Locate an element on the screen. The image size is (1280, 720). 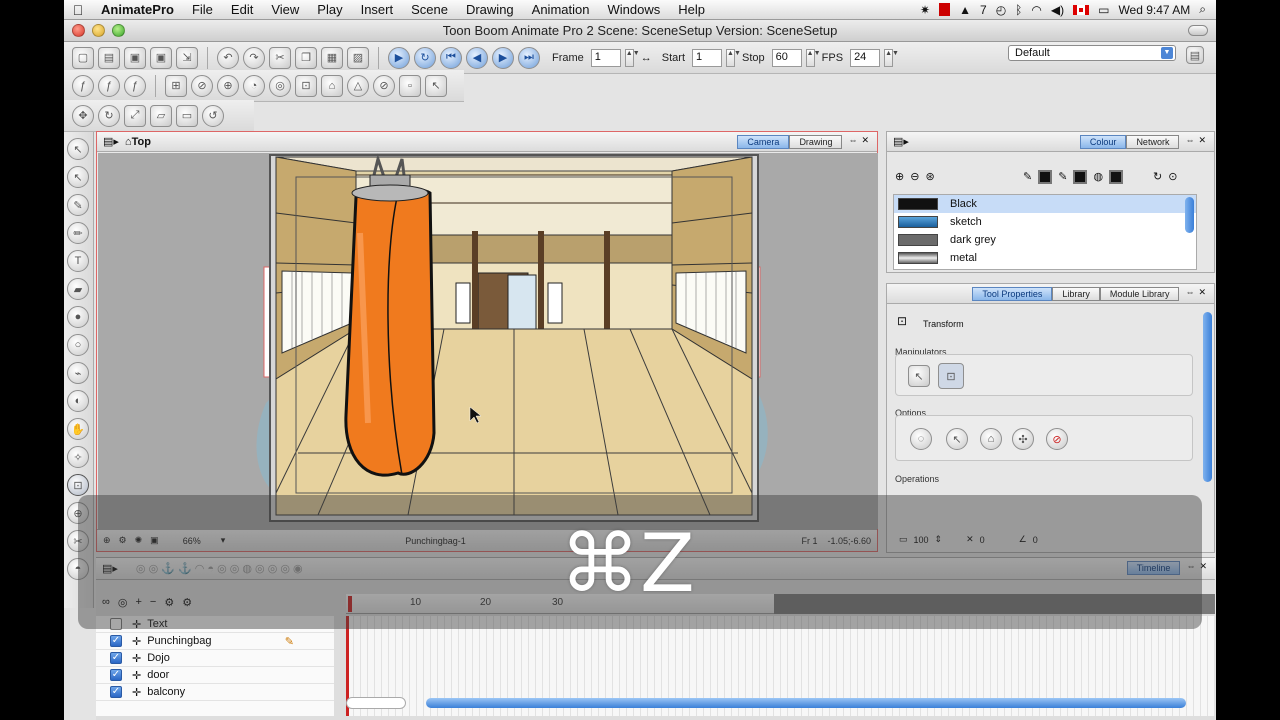
minimize-window-button is located at coordinates (98, 30).